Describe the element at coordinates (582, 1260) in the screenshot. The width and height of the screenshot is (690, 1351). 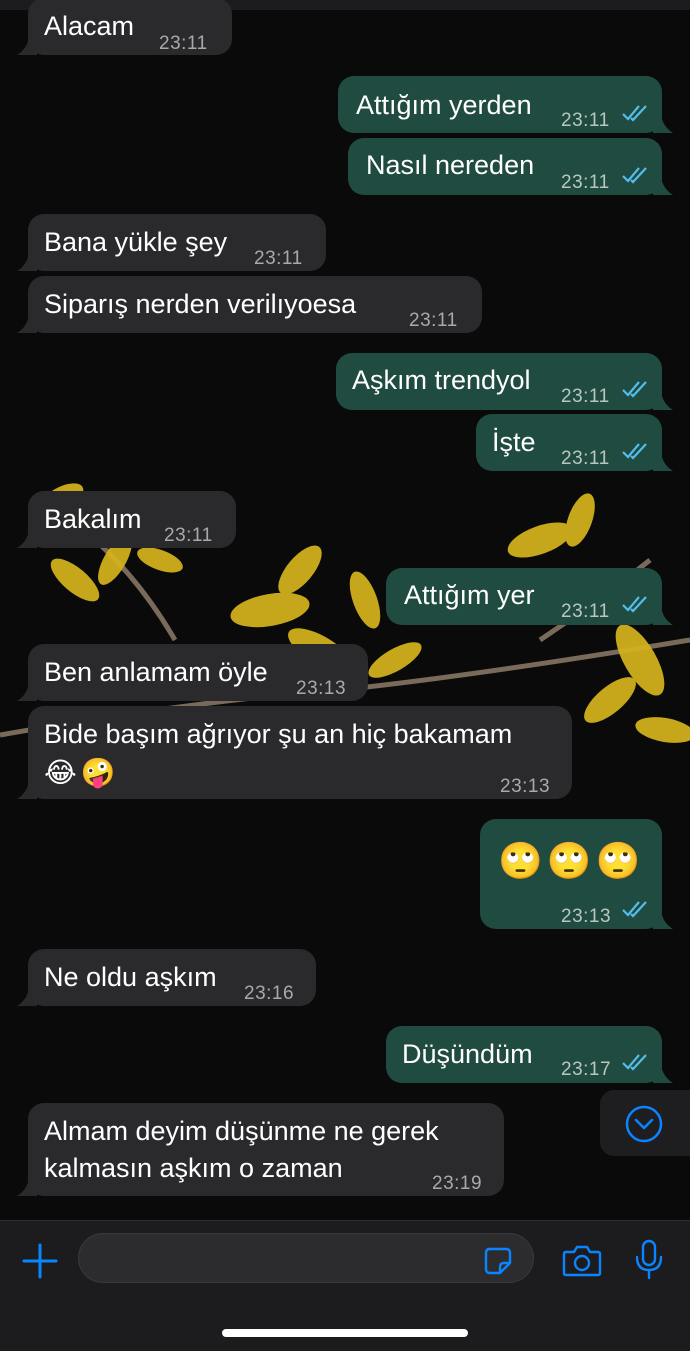
I see `camera-icon` at that location.